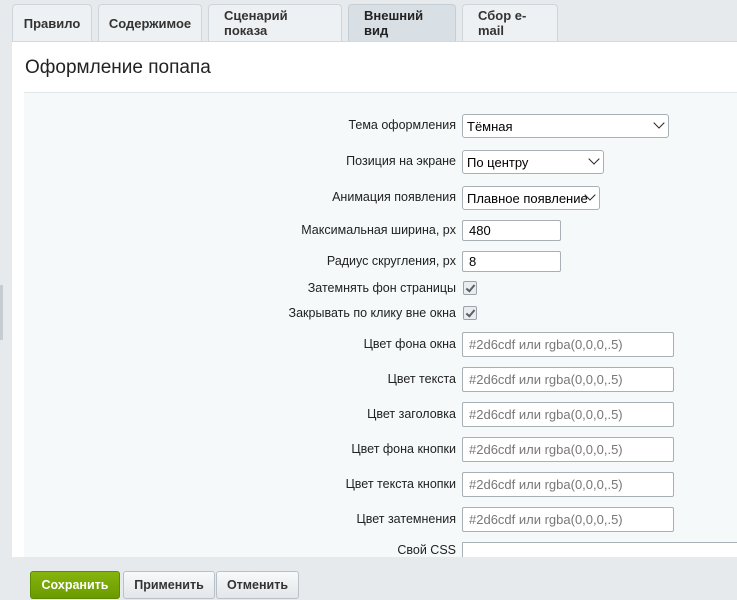  Describe the element at coordinates (406, 519) in the screenshot. I see `overlay-color-label: Цвет затемнения` at that location.